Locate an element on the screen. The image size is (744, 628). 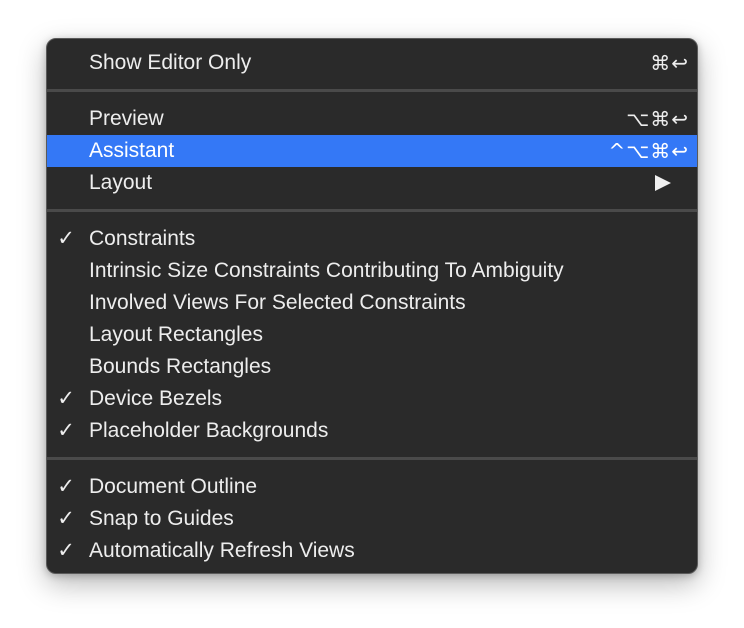
menu-item-label: Bounds Rectangles is located at coordinates (180, 366).